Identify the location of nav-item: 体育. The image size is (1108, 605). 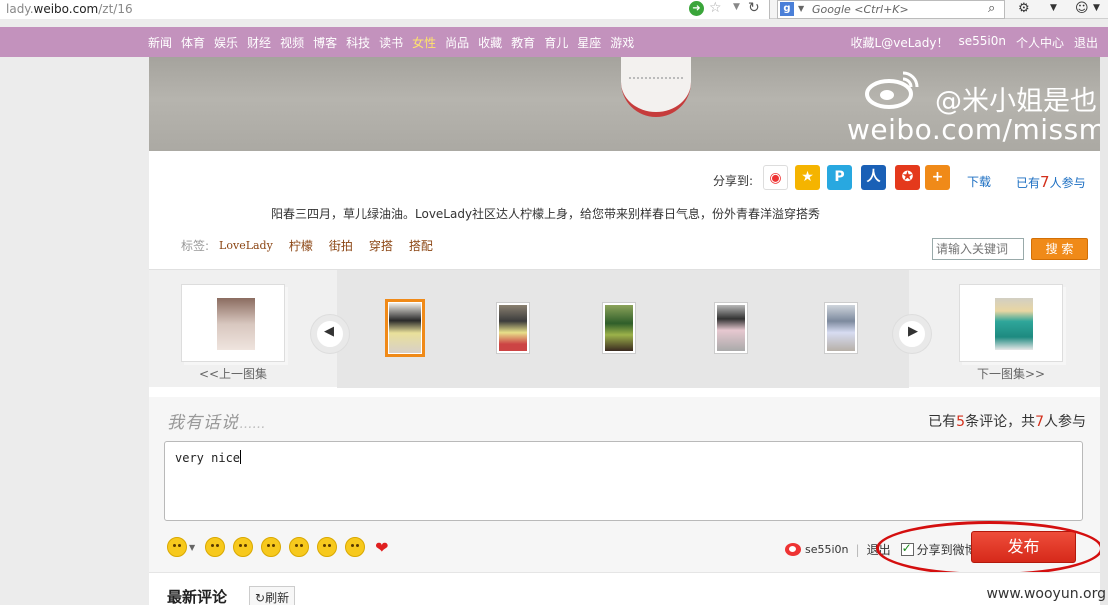
(193, 42).